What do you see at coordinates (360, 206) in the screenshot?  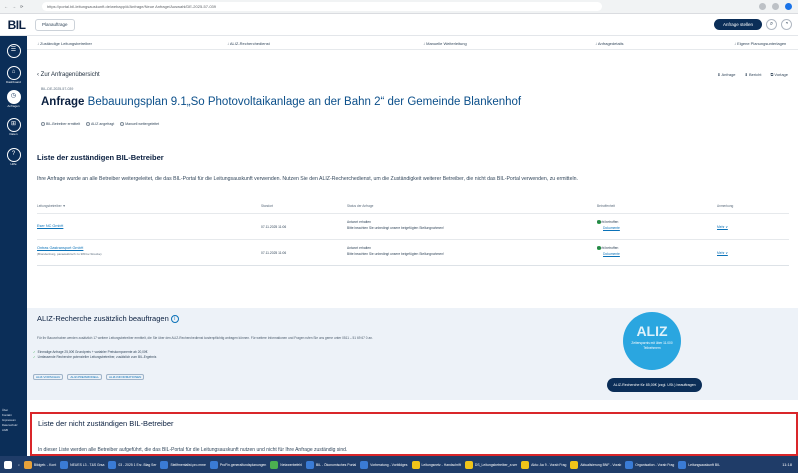 I see `column-header-status: Status der Anfrage` at bounding box center [360, 206].